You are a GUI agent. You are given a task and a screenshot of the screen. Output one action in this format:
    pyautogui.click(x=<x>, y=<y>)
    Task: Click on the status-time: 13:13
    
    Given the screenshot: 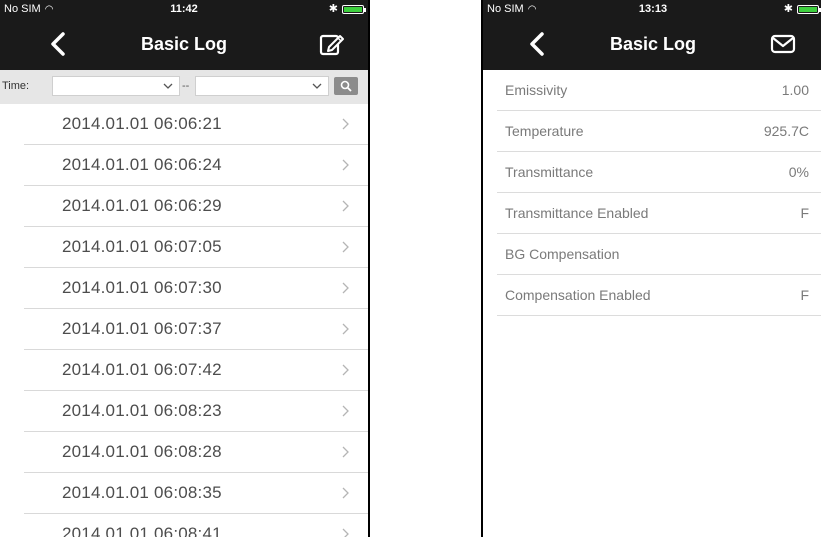 What is the action you would take?
    pyautogui.click(x=653, y=9)
    